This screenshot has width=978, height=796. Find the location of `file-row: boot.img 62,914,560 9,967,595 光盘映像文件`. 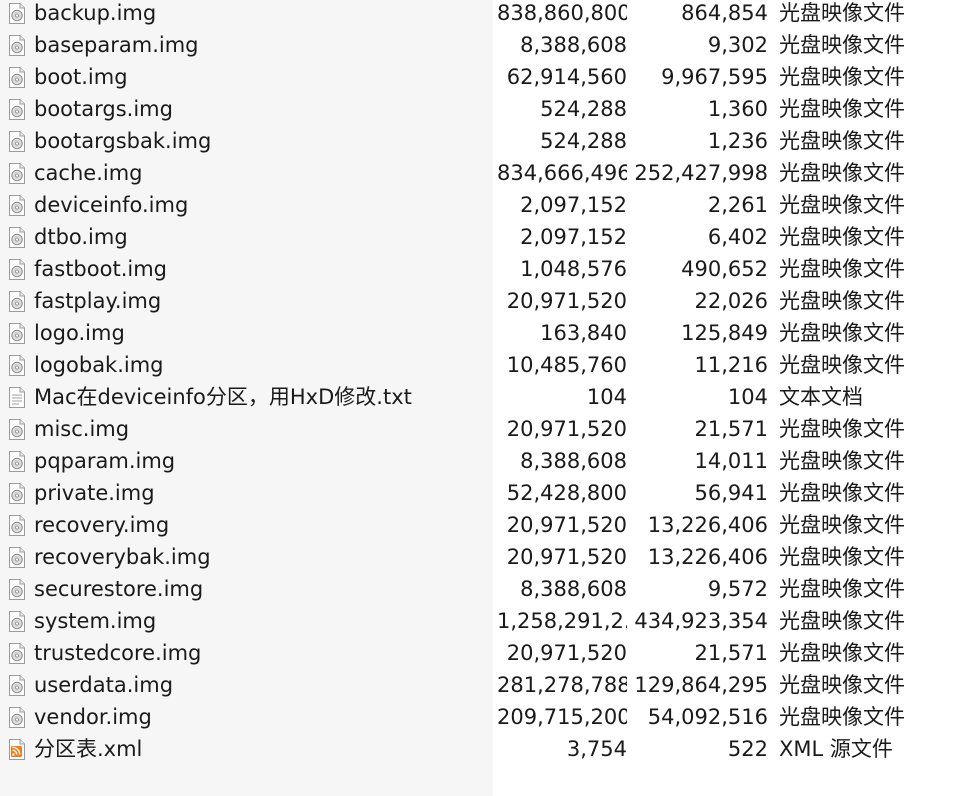

file-row: boot.img 62,914,560 9,967,595 光盘映像文件 is located at coordinates (489, 77).